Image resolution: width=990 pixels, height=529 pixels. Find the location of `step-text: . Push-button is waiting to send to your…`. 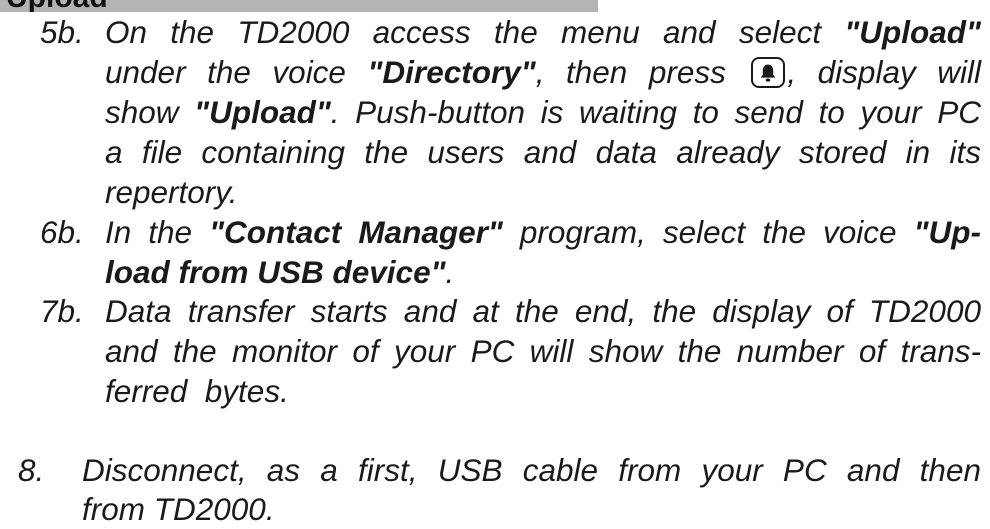

step-text: . Push-button is waiting to send to your… is located at coordinates (655, 112).